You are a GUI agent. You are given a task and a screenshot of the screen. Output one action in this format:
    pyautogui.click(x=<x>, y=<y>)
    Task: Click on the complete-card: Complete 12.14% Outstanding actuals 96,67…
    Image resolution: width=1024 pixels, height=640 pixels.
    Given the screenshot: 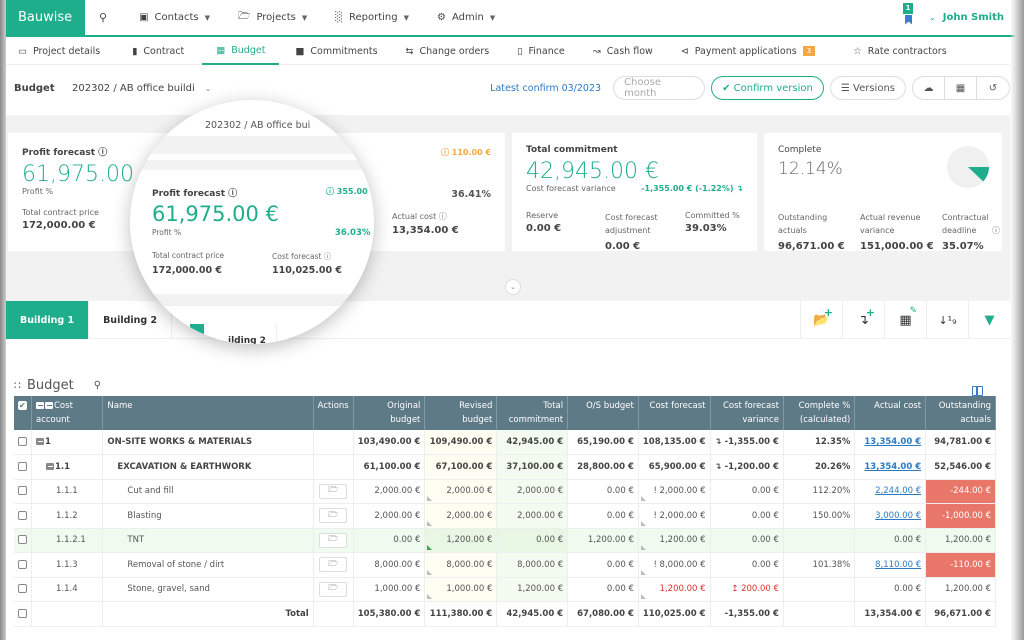 What is the action you would take?
    pyautogui.click(x=883, y=192)
    